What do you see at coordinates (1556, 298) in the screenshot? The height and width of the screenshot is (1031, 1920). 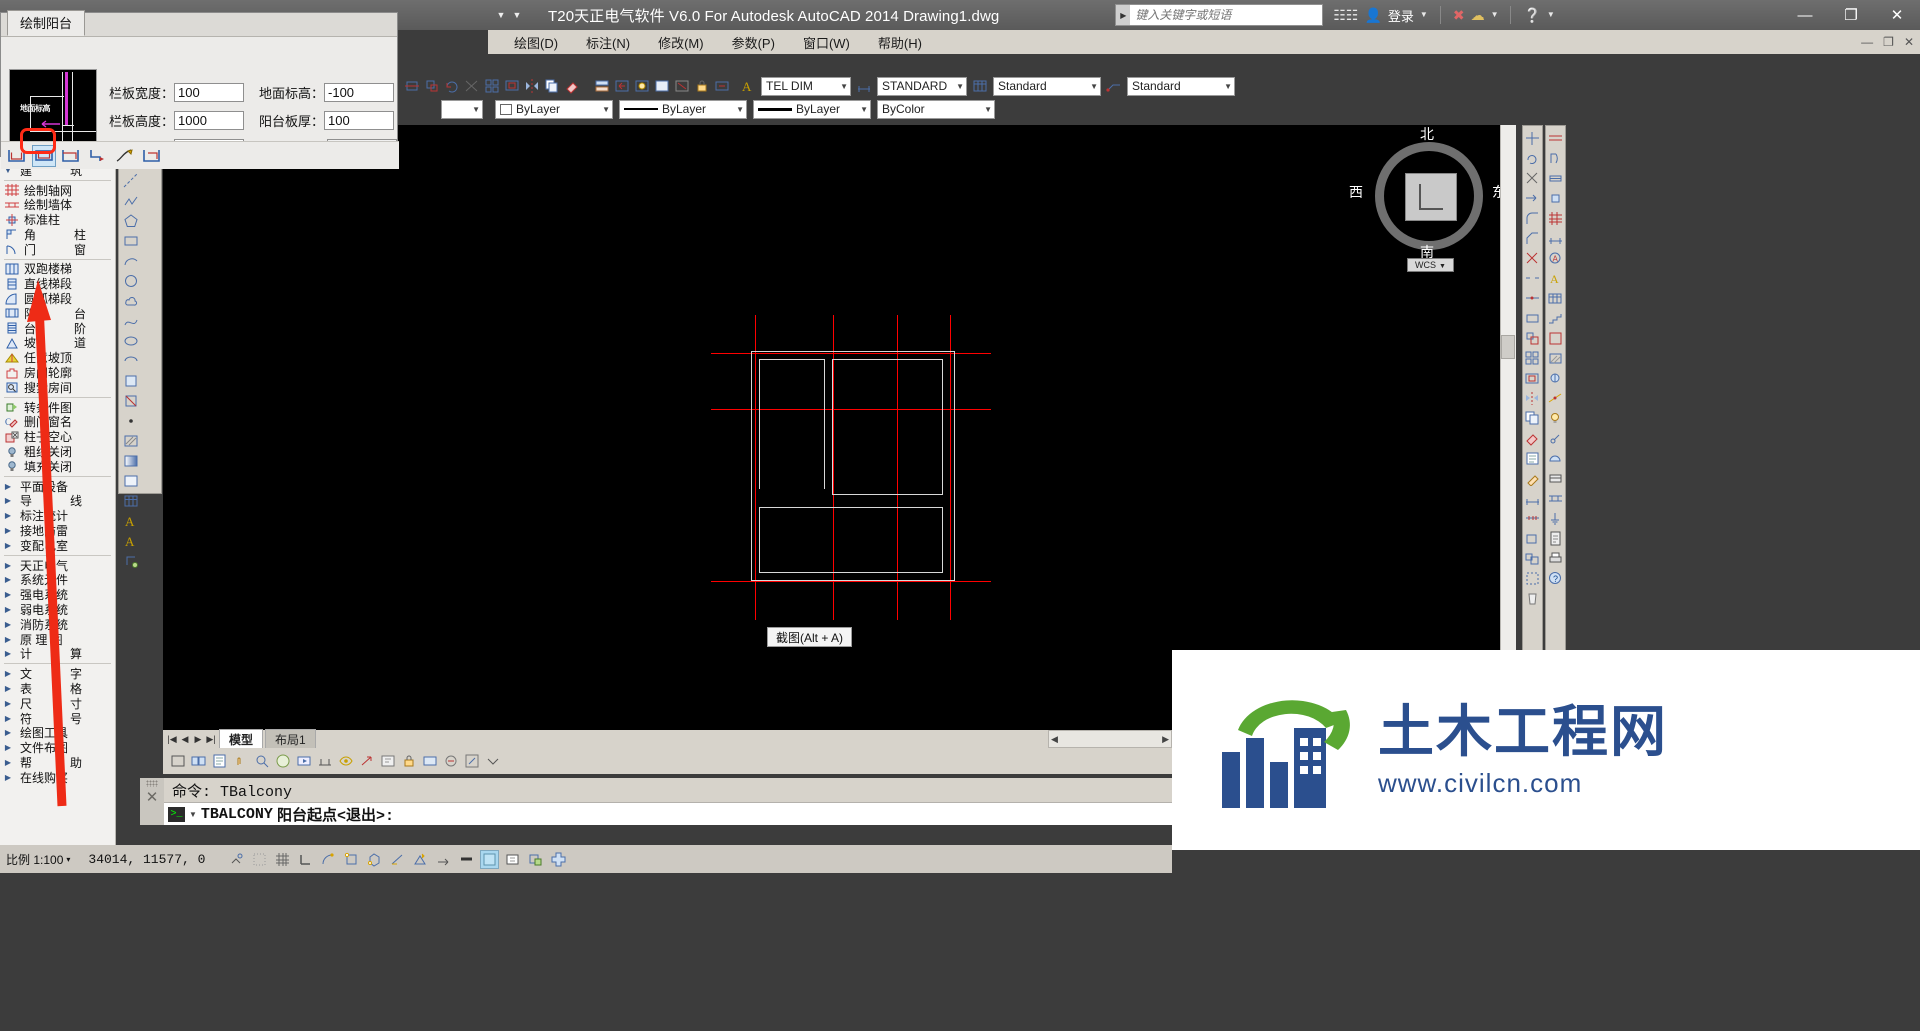 I see `tz-table-icon` at bounding box center [1556, 298].